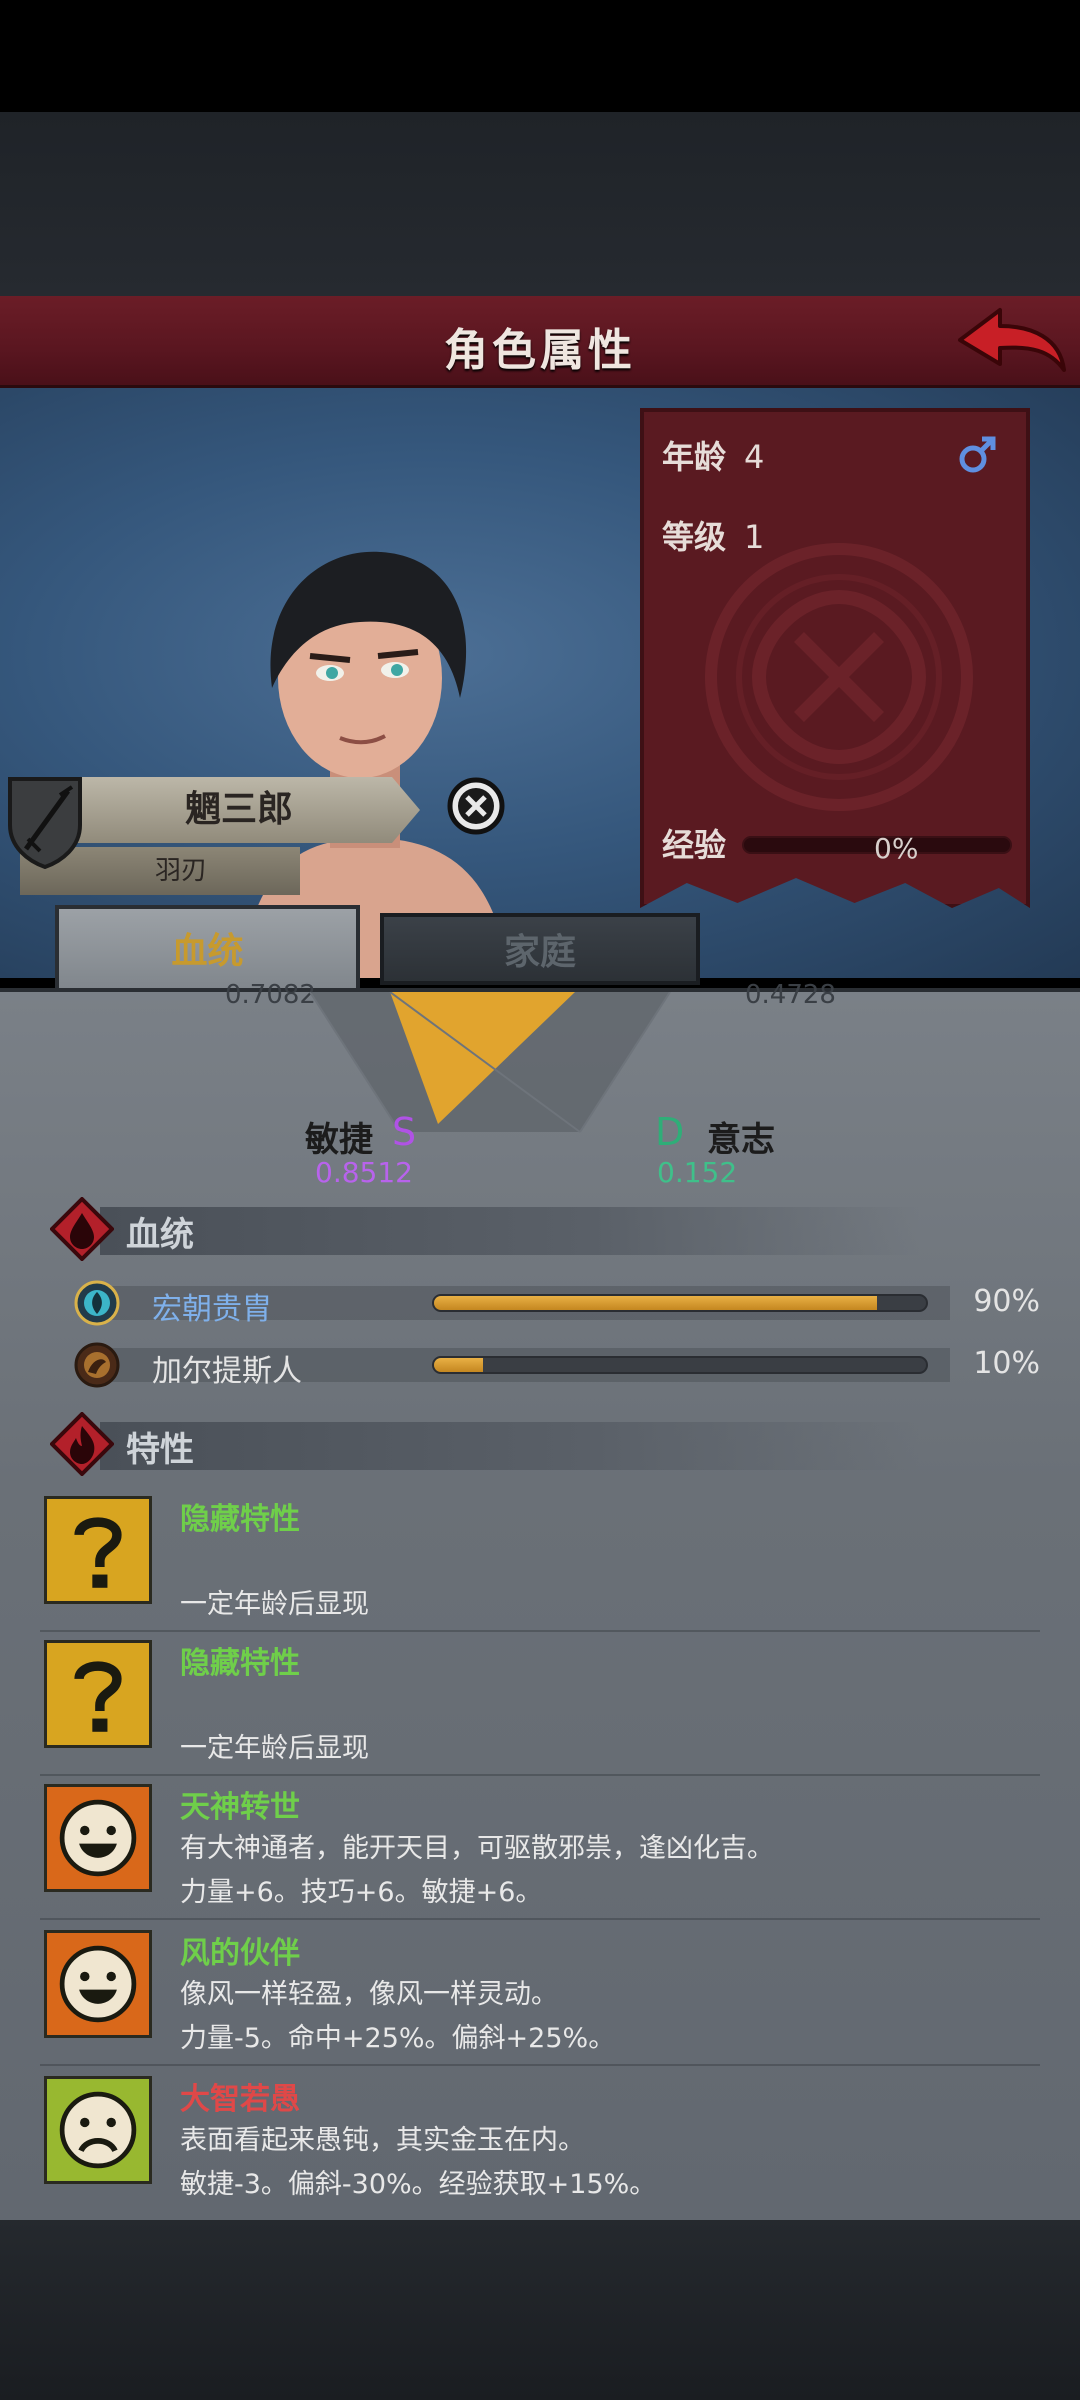  What do you see at coordinates (1006, 1363) in the screenshot?
I see `bloodline-percent: 10%` at bounding box center [1006, 1363].